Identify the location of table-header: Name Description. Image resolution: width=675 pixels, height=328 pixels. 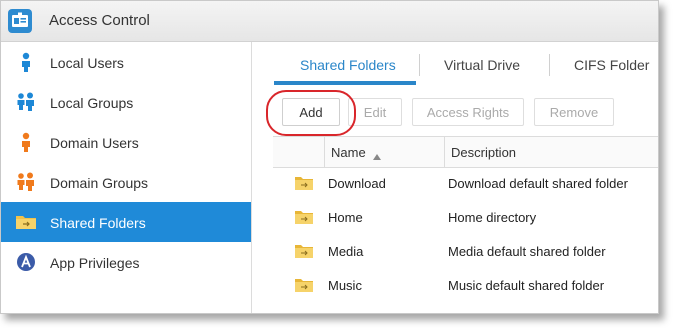
(465, 152).